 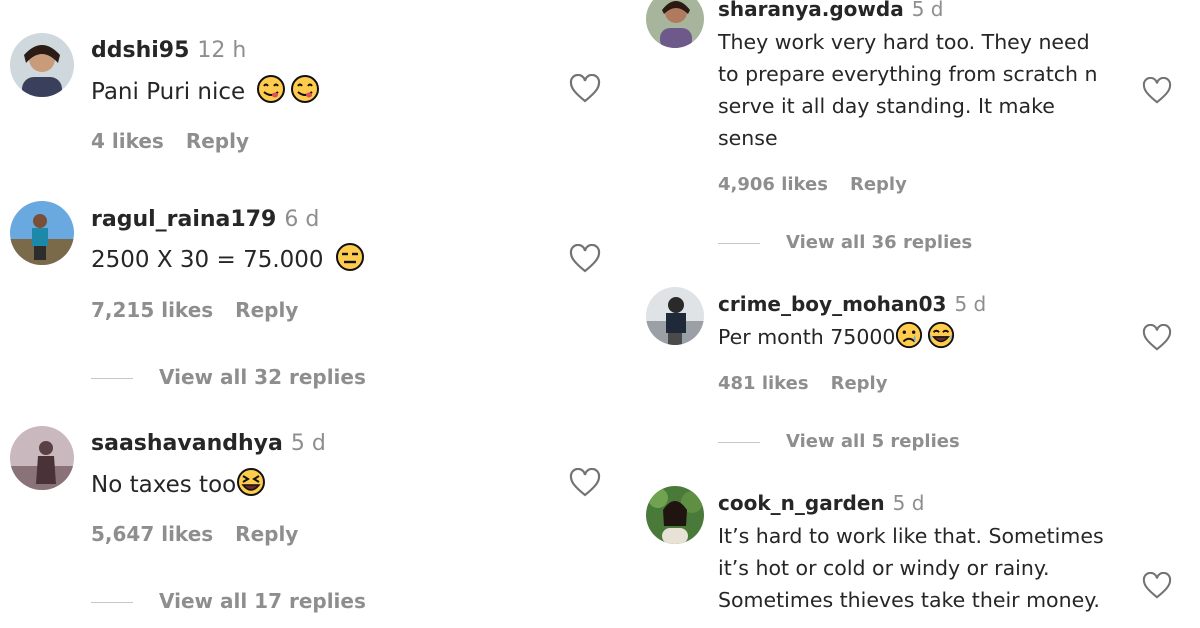 I want to click on view-replies-link: View all 32 replies, so click(x=228, y=377).